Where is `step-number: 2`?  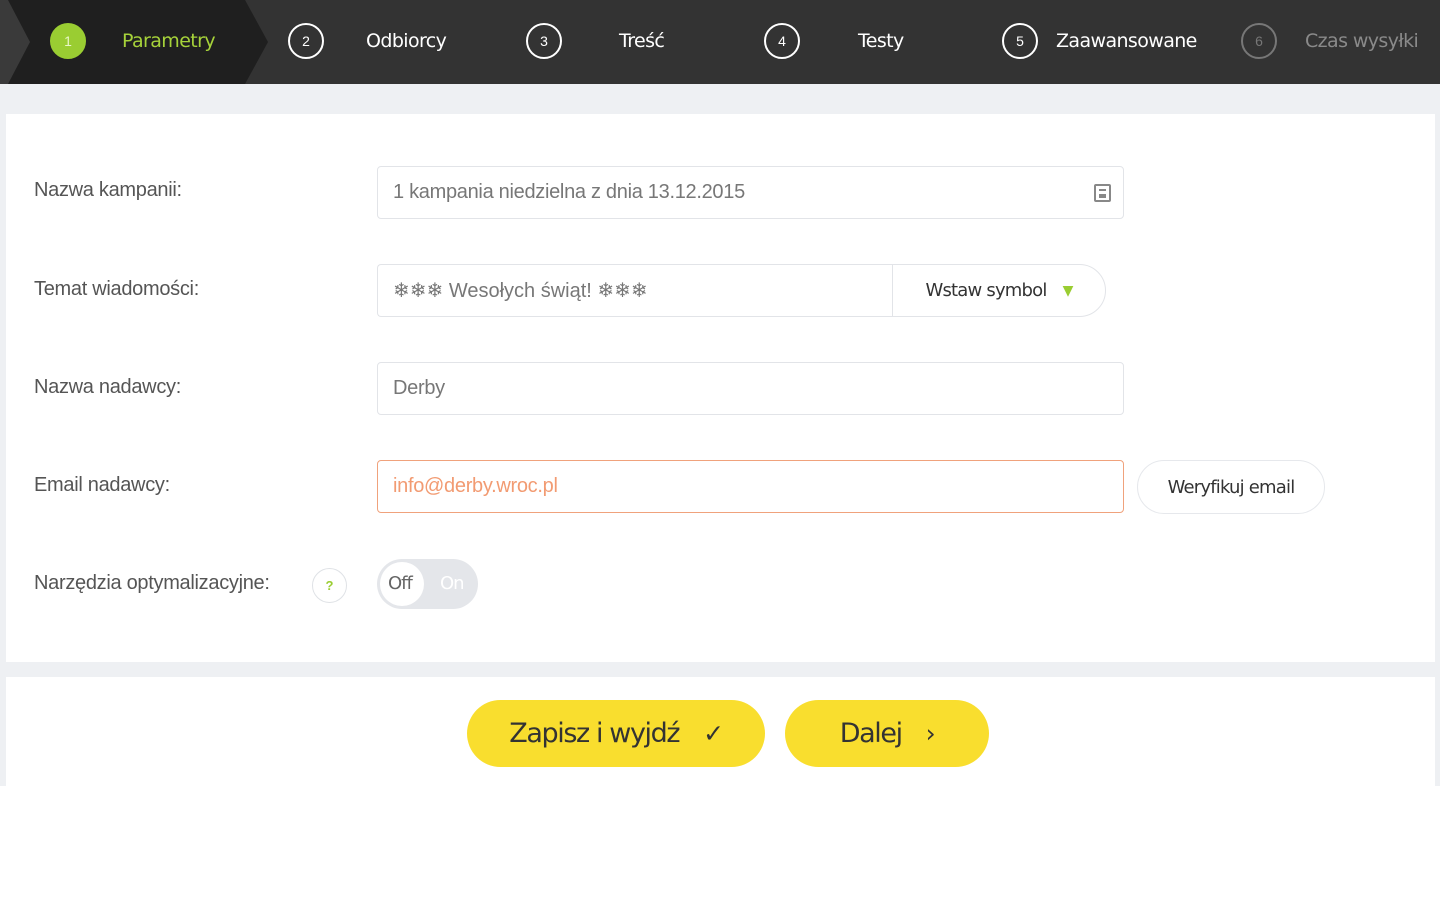 step-number: 2 is located at coordinates (306, 41).